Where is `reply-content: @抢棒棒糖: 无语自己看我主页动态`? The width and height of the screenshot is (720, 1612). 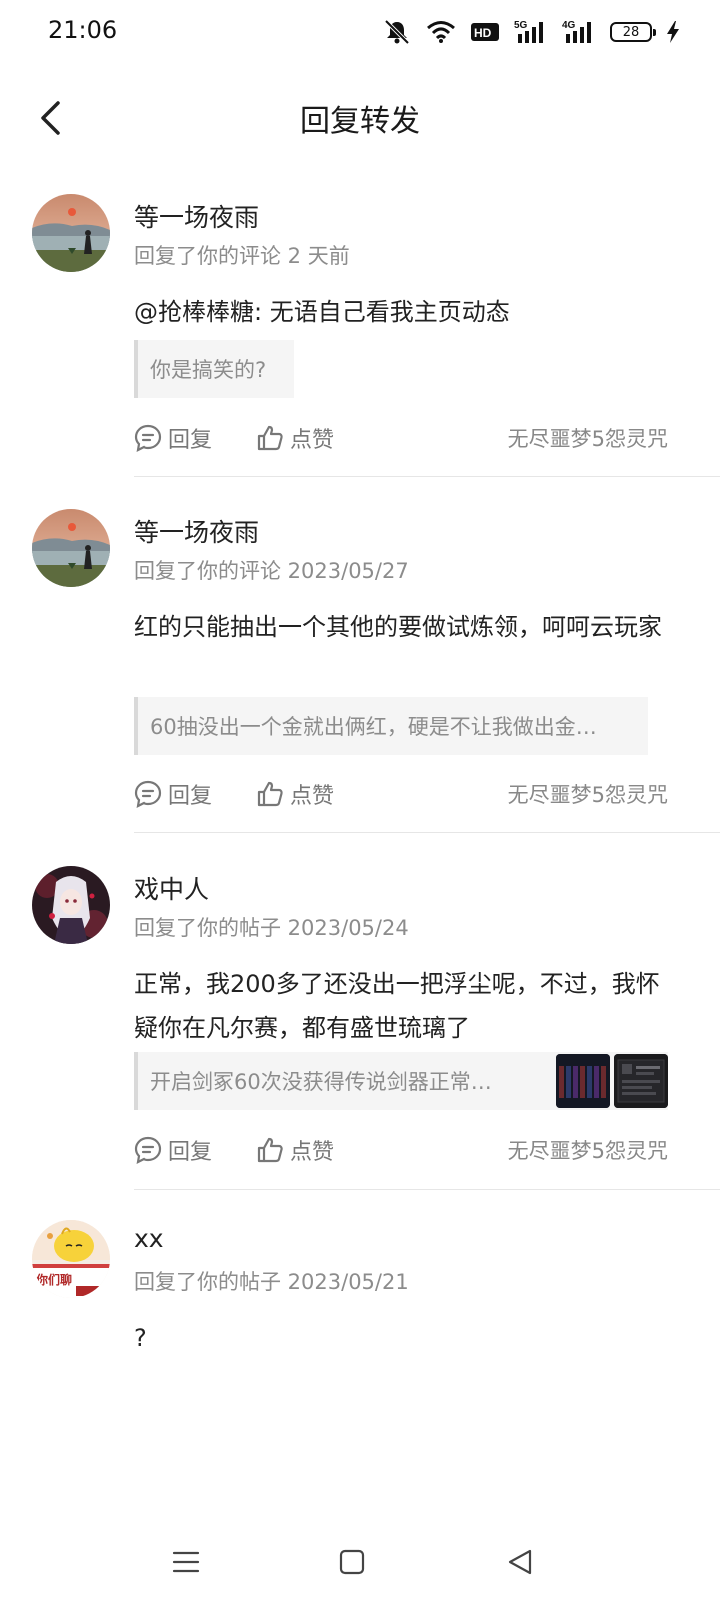 reply-content: @抢棒棒糖: 无语自己看我主页动态 is located at coordinates (404, 312).